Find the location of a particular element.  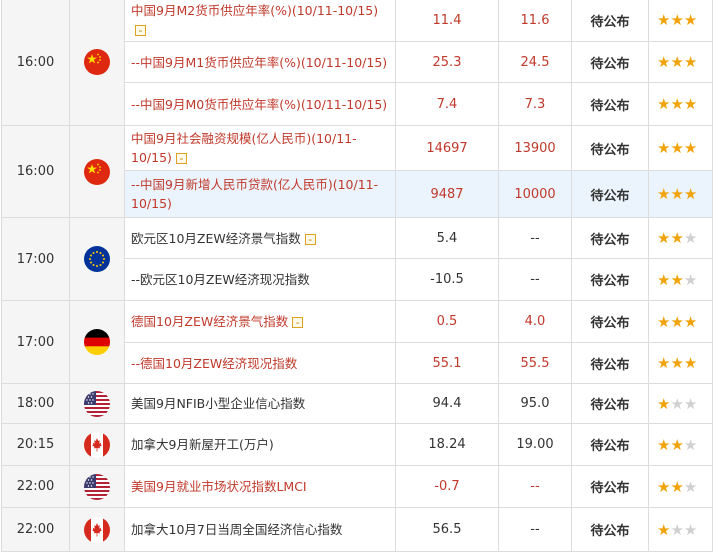

indicator-name: --德国10月ZEW经济现况指数 is located at coordinates (214, 363).